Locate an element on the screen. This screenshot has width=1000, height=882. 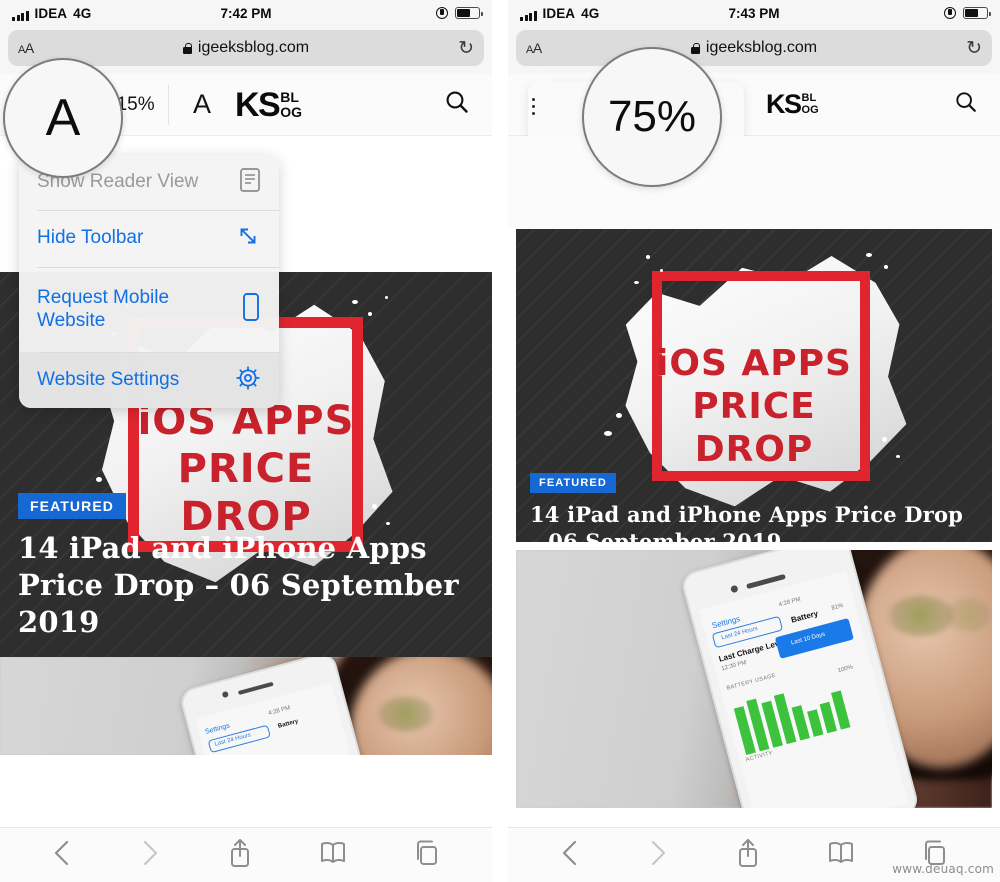
menu-item-request-mobile-website: Request Mobile Website is located at coordinates (149, 309).